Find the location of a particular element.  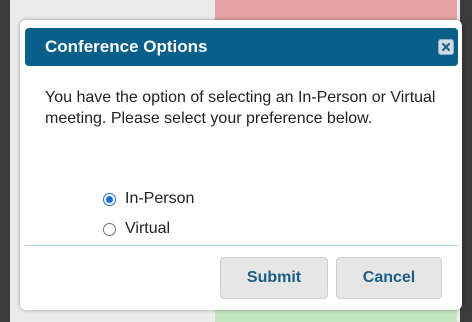

virtual-label: Virtual is located at coordinates (147, 229).